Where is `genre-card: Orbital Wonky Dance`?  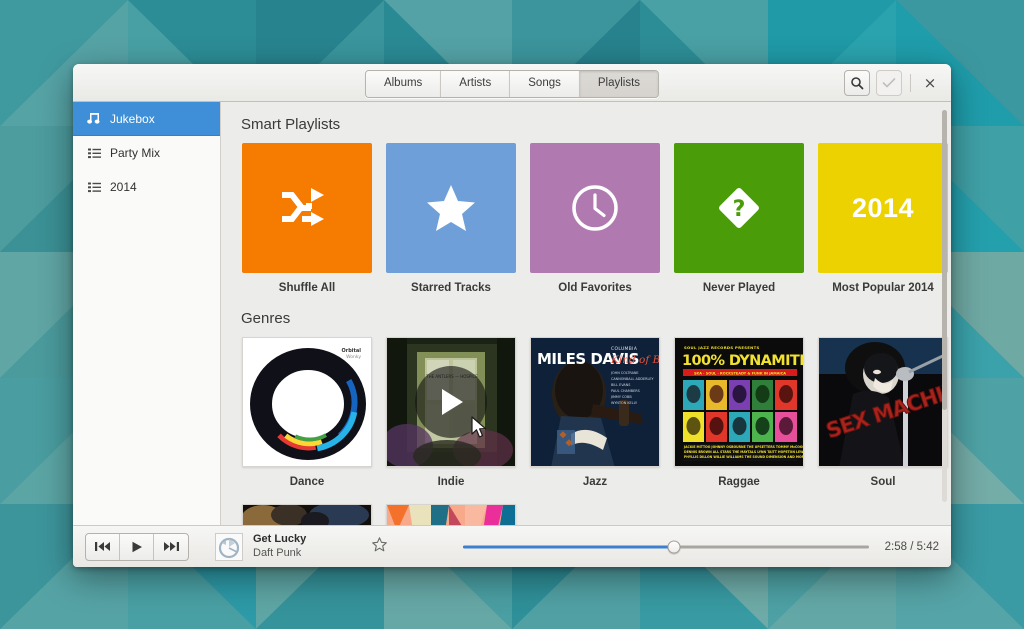 genre-card: Orbital Wonky Dance is located at coordinates (307, 412).